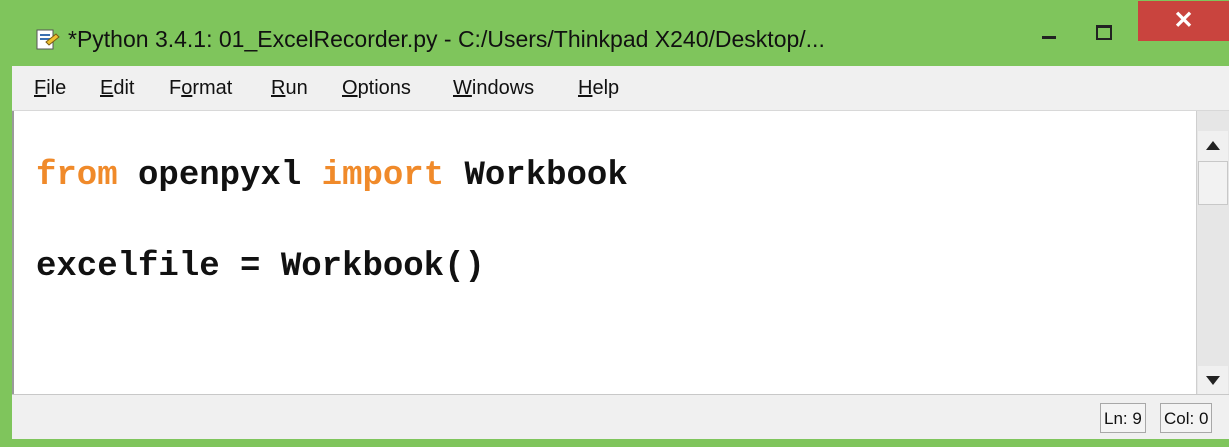 This screenshot has height=447, width=1229. Describe the element at coordinates (1104, 33) in the screenshot. I see `maximize-button` at that location.